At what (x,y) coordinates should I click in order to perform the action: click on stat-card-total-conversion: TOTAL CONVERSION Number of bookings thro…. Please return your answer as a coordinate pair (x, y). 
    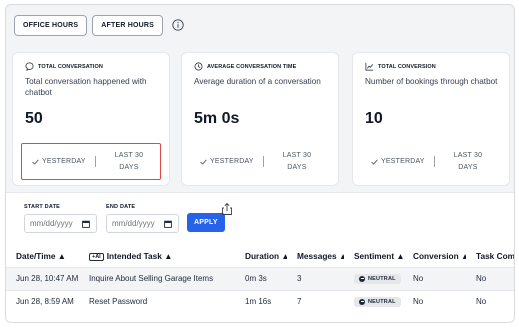
    Looking at the image, I should click on (431, 119).